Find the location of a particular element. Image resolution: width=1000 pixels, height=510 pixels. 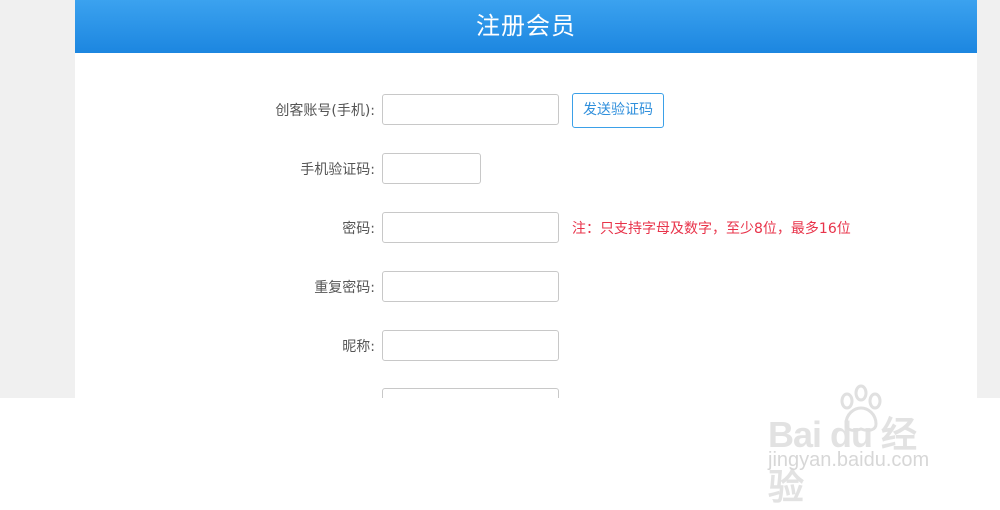

watermark-url: jingyan.baidu.com is located at coordinates (849, 460).